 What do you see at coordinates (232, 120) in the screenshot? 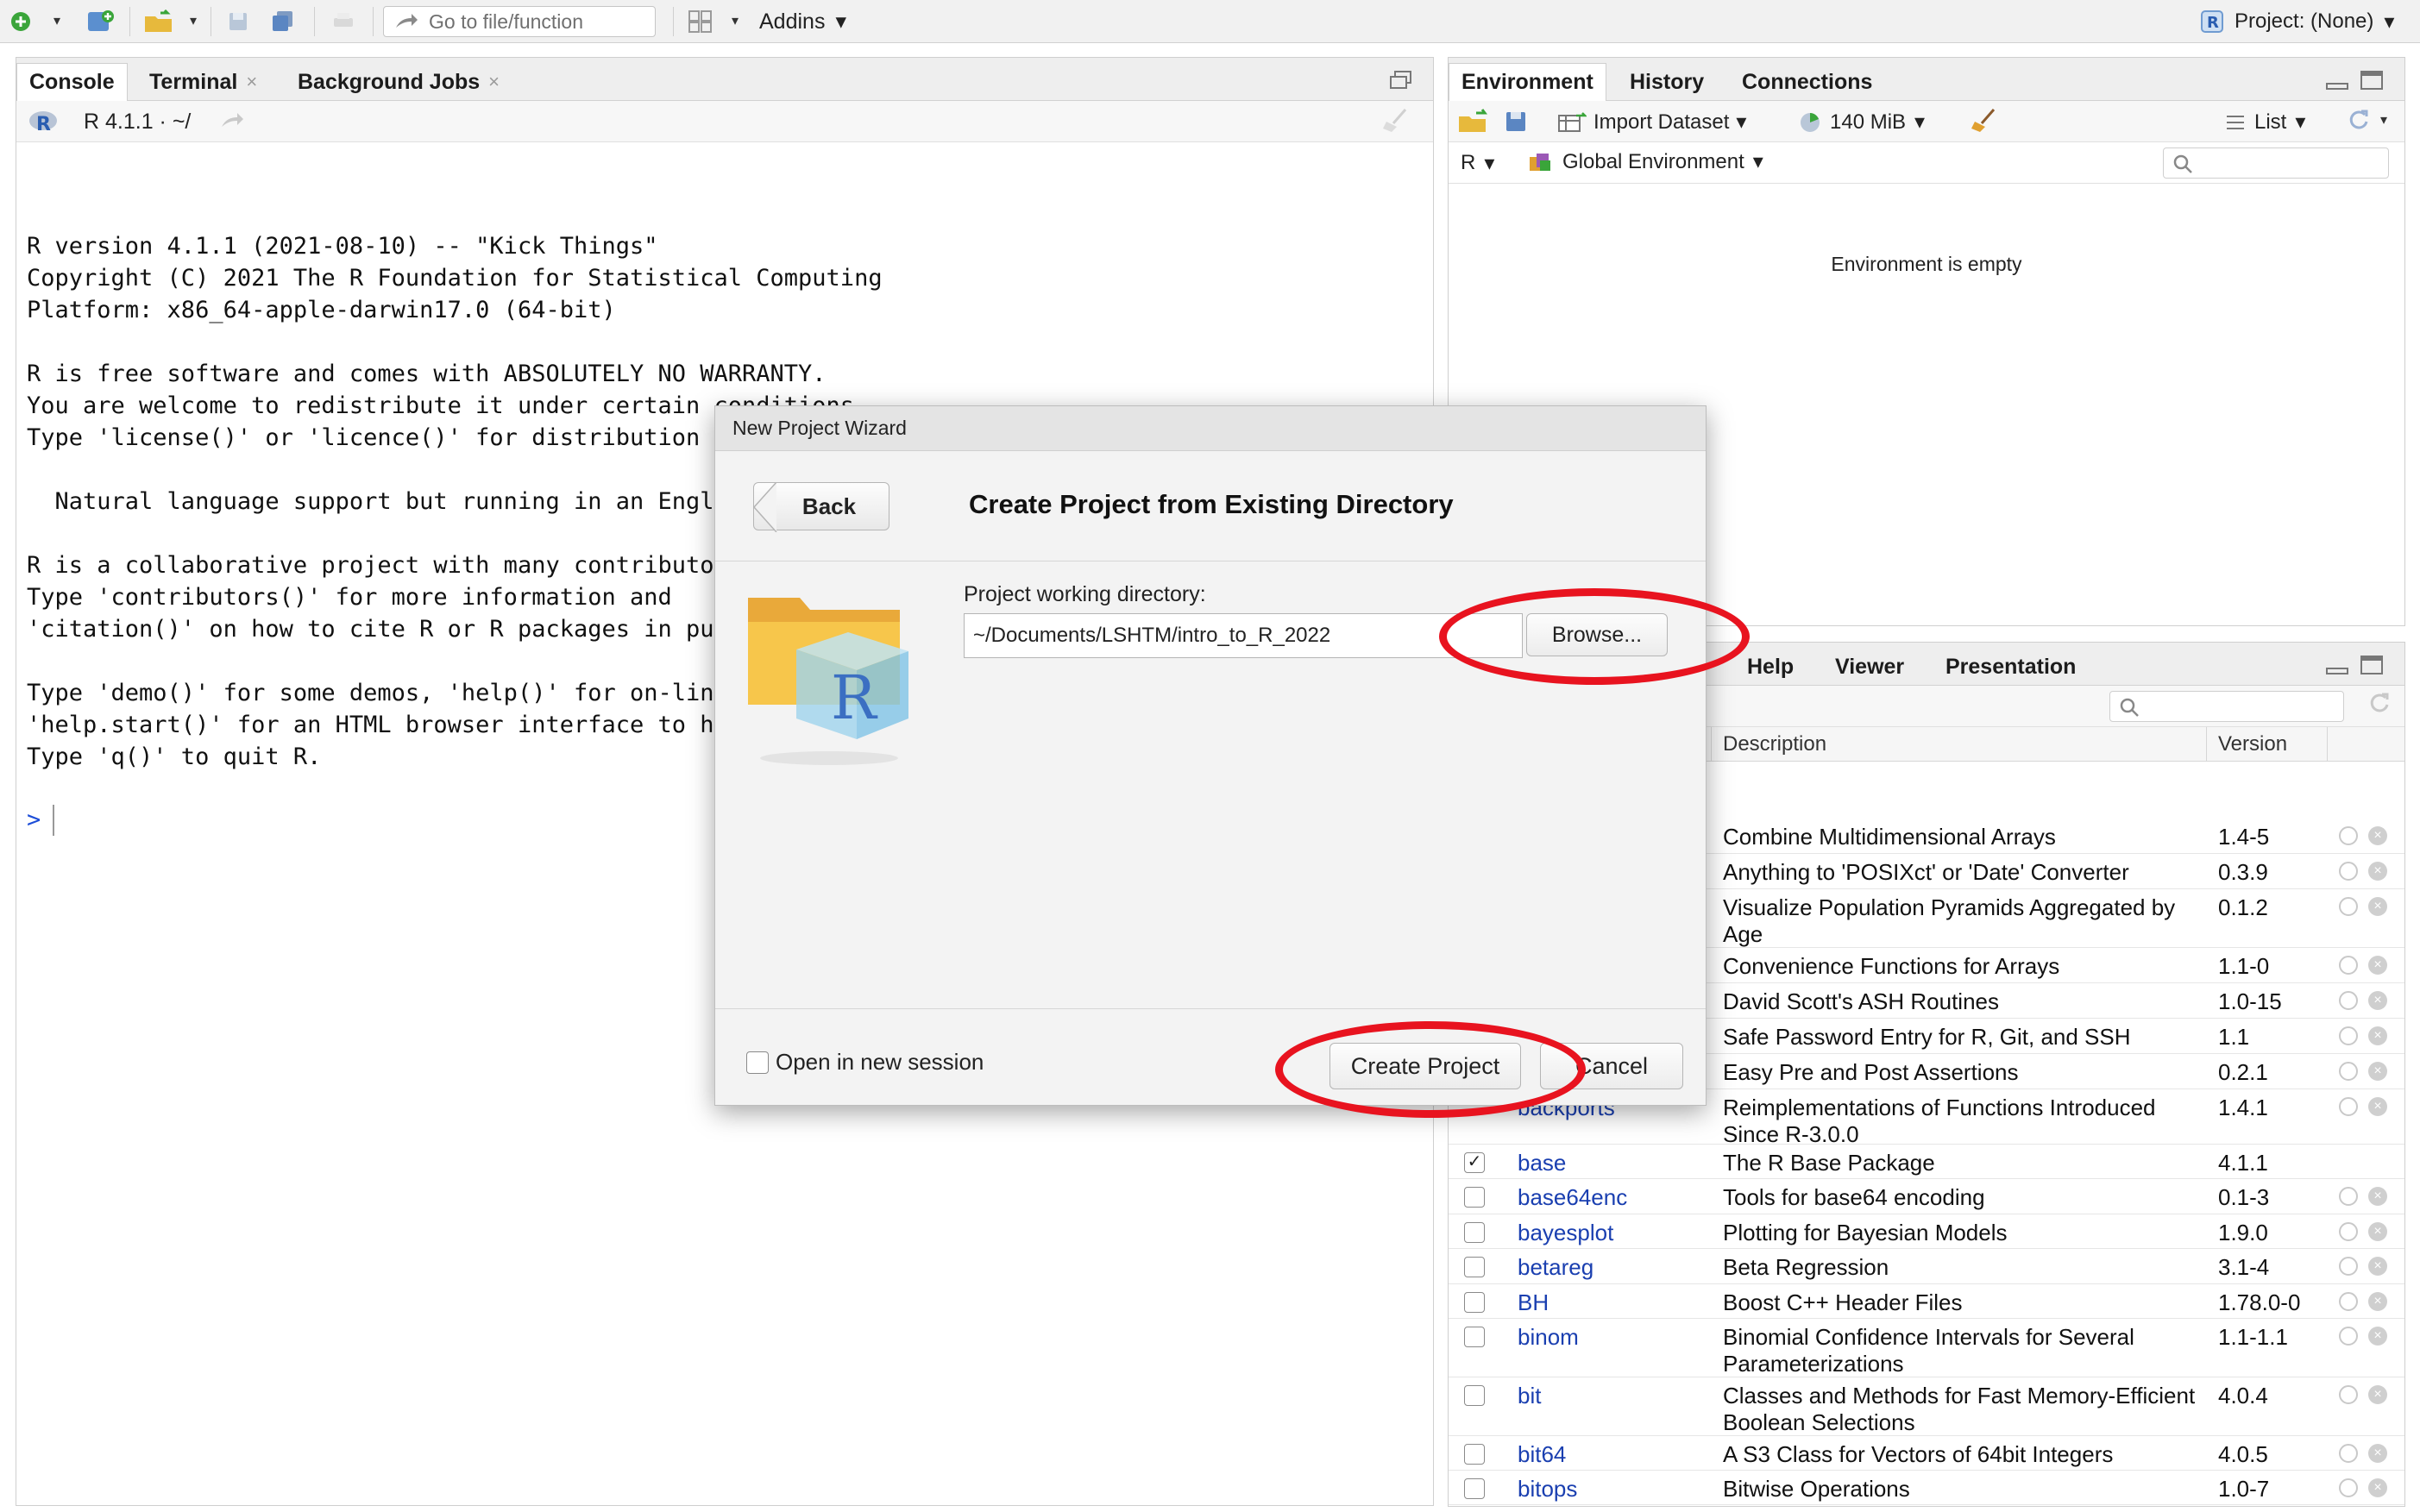
I see `goto-dir-icon` at bounding box center [232, 120].